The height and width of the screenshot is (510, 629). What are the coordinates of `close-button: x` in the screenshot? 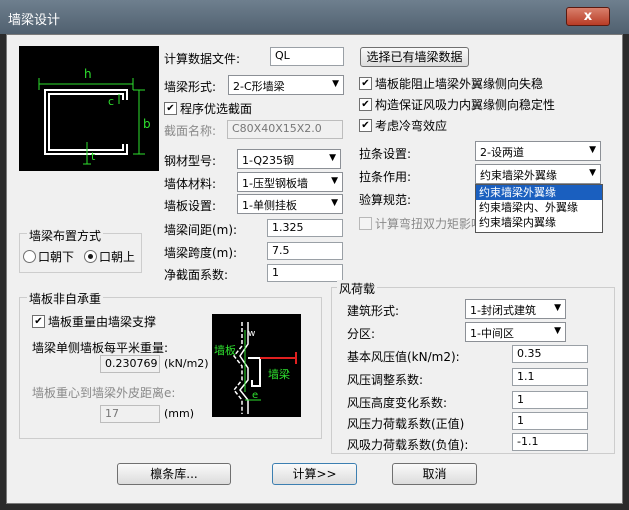 It's located at (588, 16).